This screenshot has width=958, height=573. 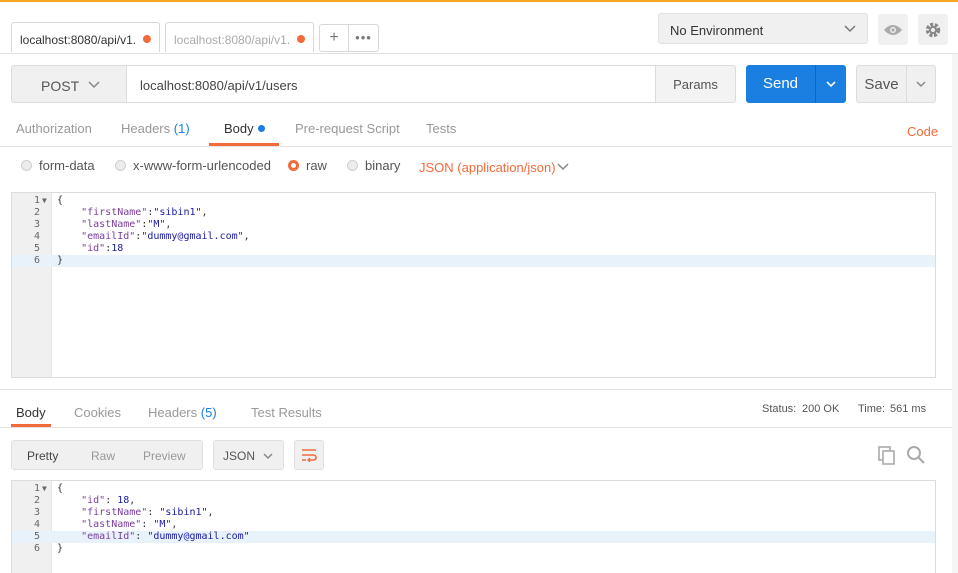 I want to click on status-label: Status:, so click(x=779, y=409).